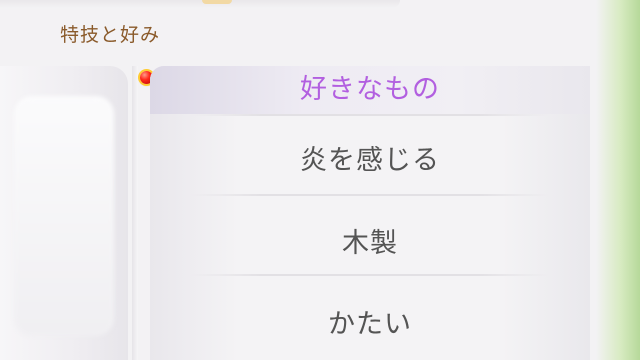 This screenshot has width=640, height=360. Describe the element at coordinates (370, 160) in the screenshot. I see `like-item: 炎を感じる` at that location.